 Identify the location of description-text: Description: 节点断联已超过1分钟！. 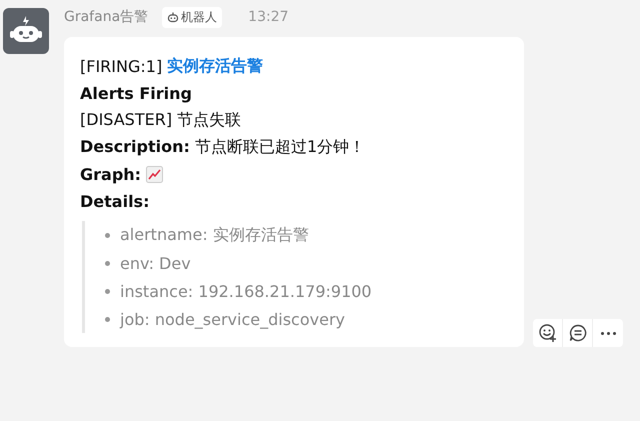
(223, 147).